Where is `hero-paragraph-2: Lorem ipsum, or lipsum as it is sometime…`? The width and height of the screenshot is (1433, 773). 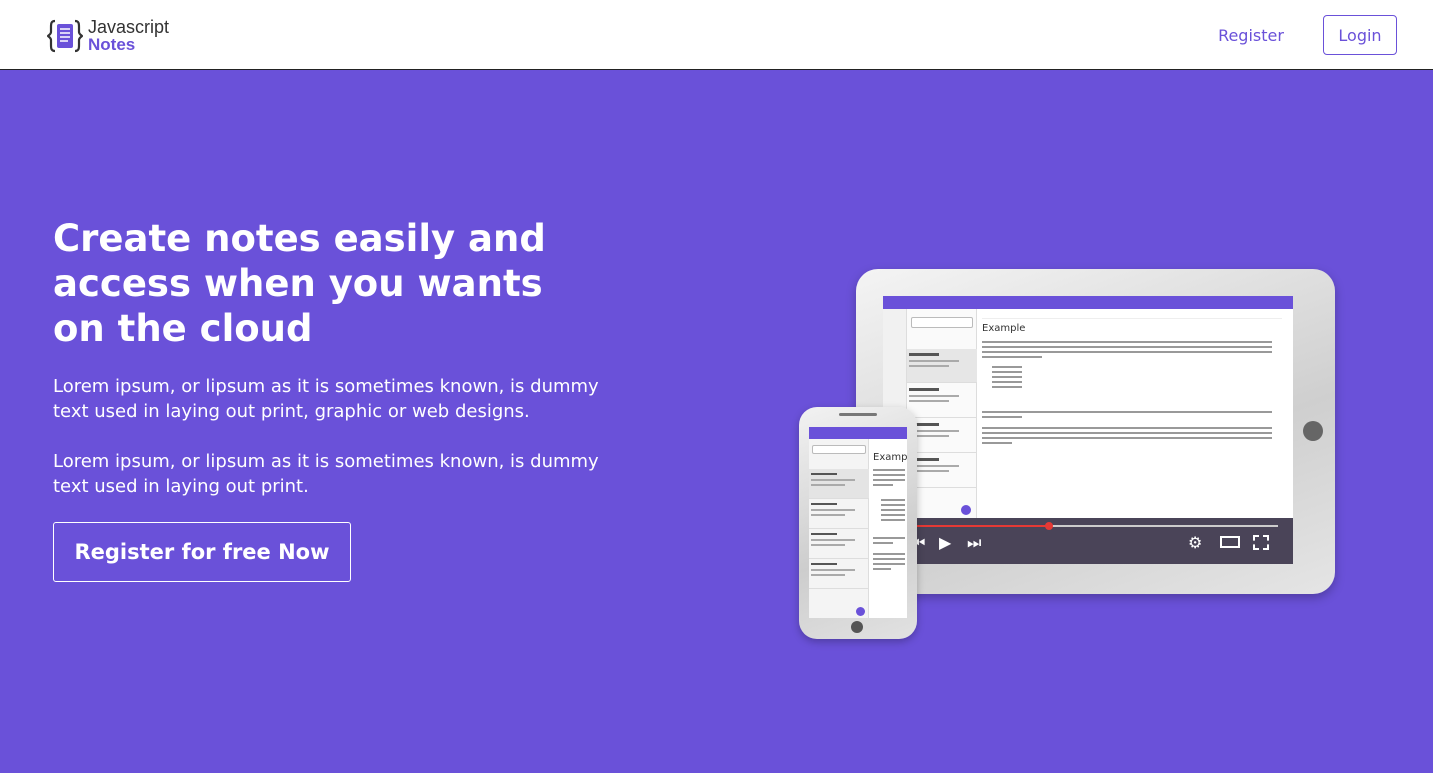 hero-paragraph-2: Lorem ipsum, or lipsum as it is sometime… is located at coordinates (326, 474).